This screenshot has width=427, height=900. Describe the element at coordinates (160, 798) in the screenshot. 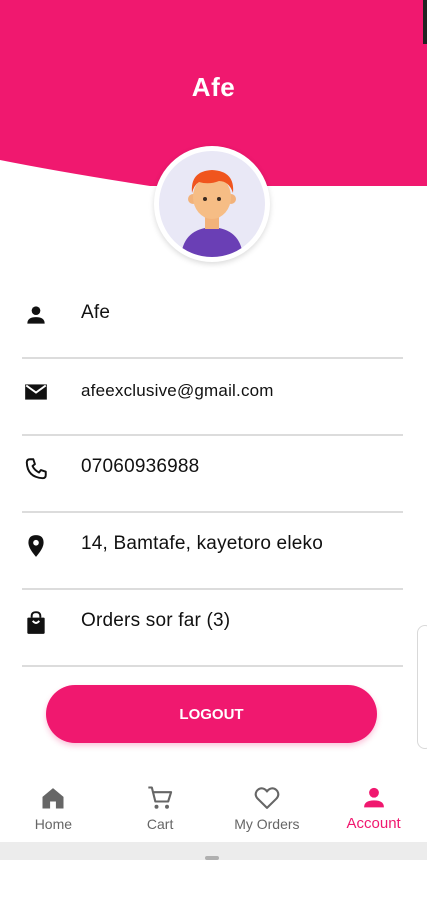

I see `cart-icon` at that location.